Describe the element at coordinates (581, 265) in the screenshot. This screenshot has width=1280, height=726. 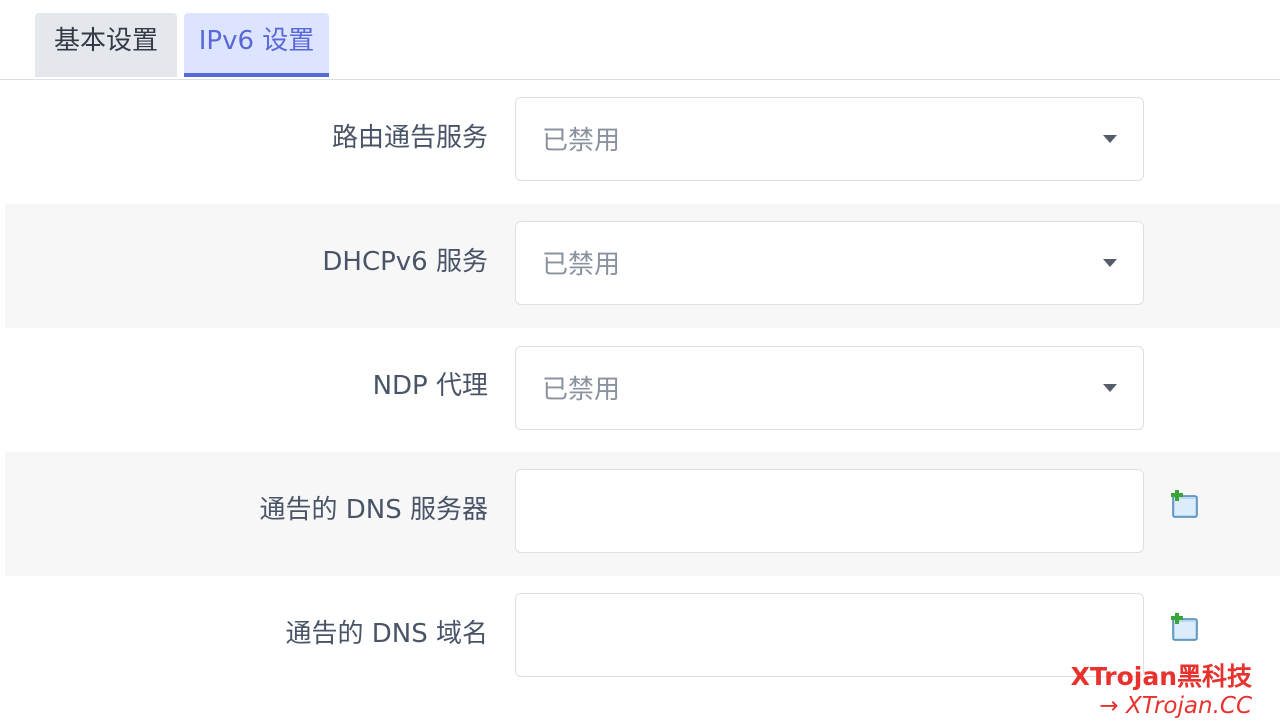
I see `dhcpv6-service-value: 已禁用` at that location.